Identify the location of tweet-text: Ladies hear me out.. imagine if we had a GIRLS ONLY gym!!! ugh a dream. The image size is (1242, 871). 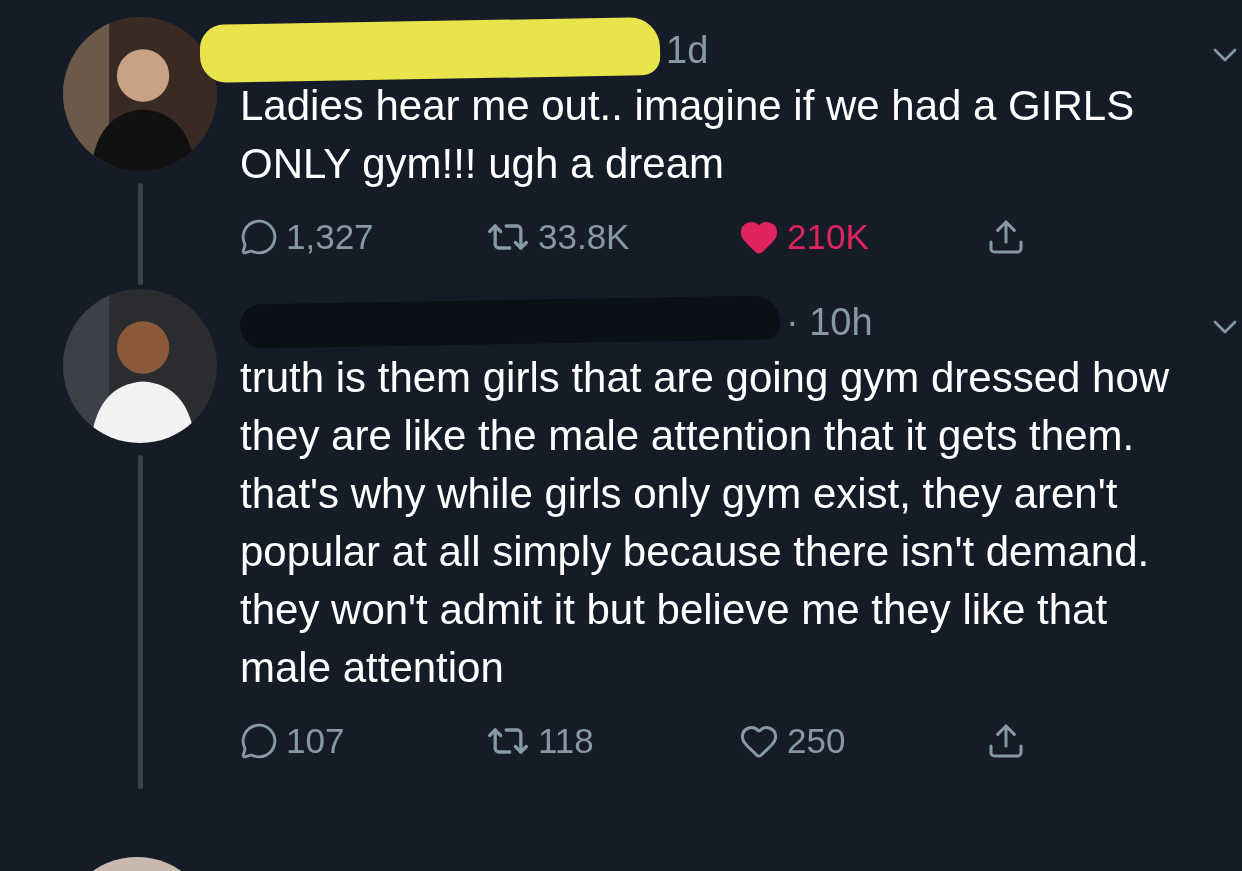
(688, 135).